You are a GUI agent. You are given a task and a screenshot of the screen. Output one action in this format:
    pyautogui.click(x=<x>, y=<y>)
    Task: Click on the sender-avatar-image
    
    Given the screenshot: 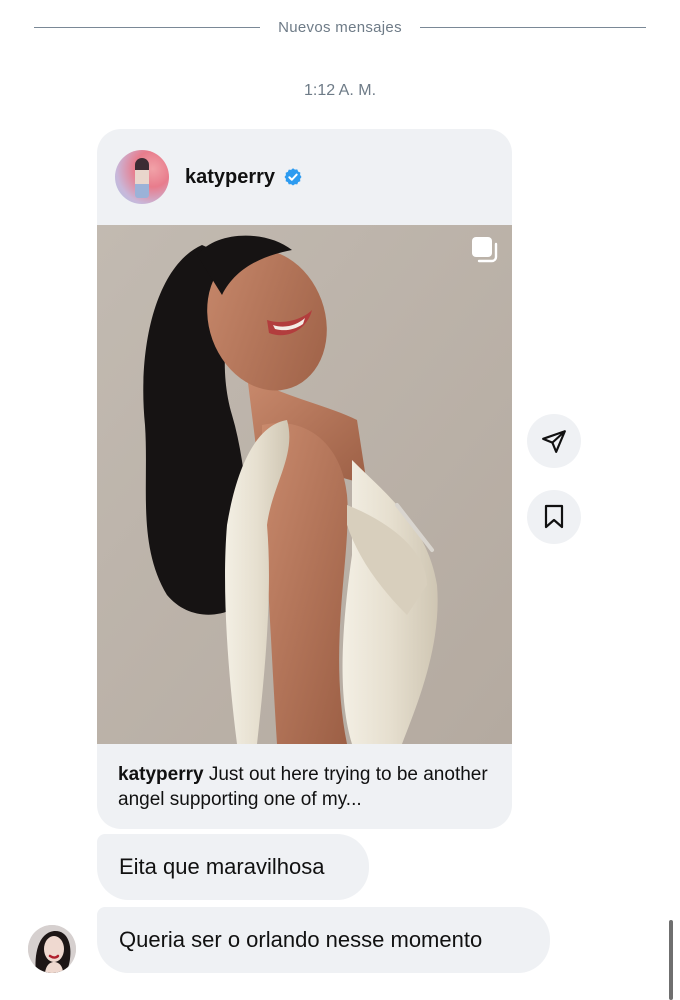 What is the action you would take?
    pyautogui.click(x=52, y=949)
    